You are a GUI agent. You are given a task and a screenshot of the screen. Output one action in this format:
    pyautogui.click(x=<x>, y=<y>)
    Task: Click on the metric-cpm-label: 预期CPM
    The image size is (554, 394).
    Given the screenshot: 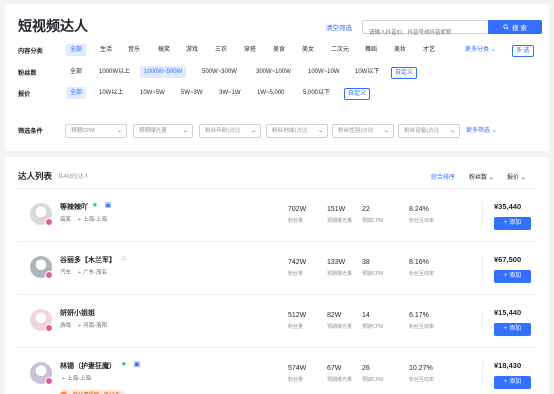 What is the action you would take?
    pyautogui.click(x=373, y=274)
    